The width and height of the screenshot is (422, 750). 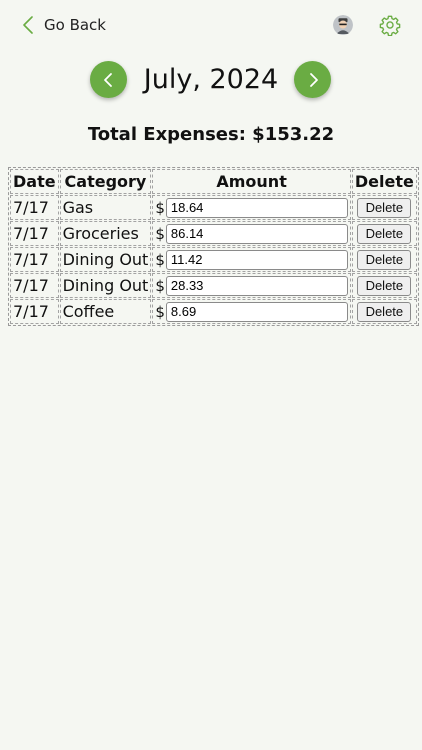 What do you see at coordinates (105, 207) in the screenshot?
I see `row-category: Gas` at bounding box center [105, 207].